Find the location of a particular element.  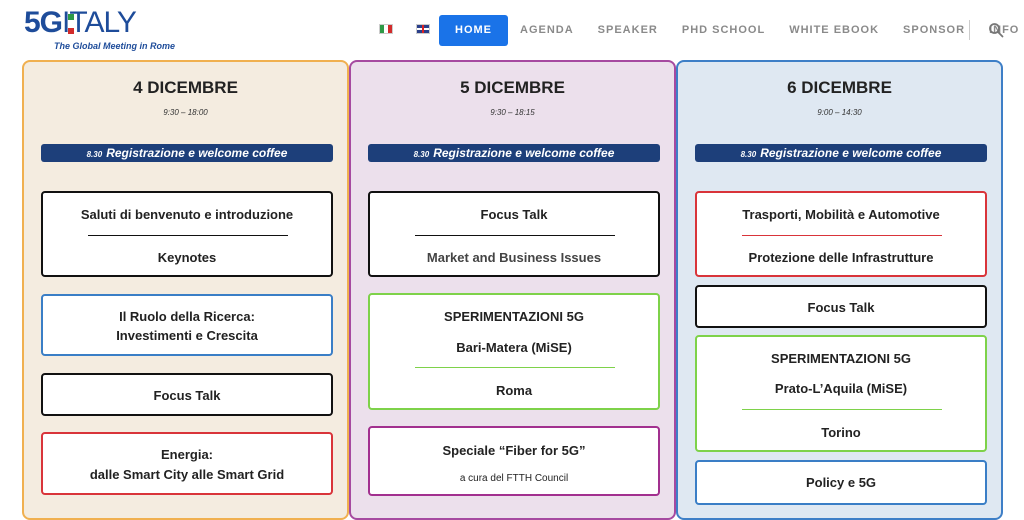

nav-agenda: AGENDA is located at coordinates (547, 30).